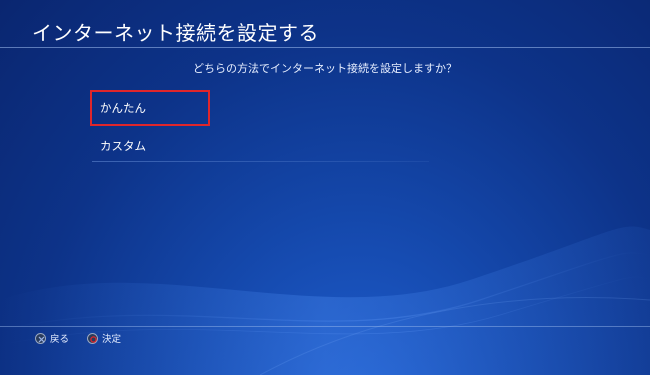 This screenshot has height=375, width=650. I want to click on option-divider, so click(260, 161).